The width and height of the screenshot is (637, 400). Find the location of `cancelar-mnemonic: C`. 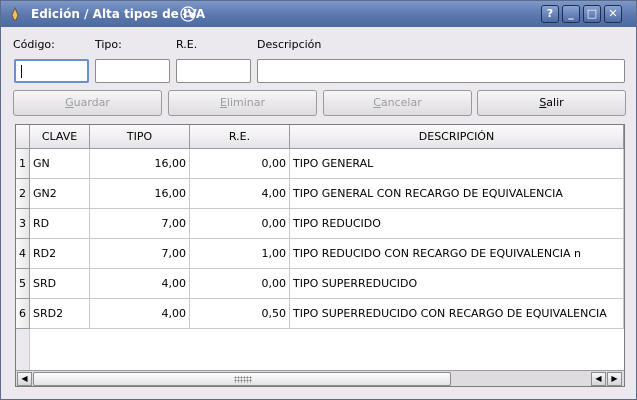

cancelar-mnemonic: C is located at coordinates (377, 102).